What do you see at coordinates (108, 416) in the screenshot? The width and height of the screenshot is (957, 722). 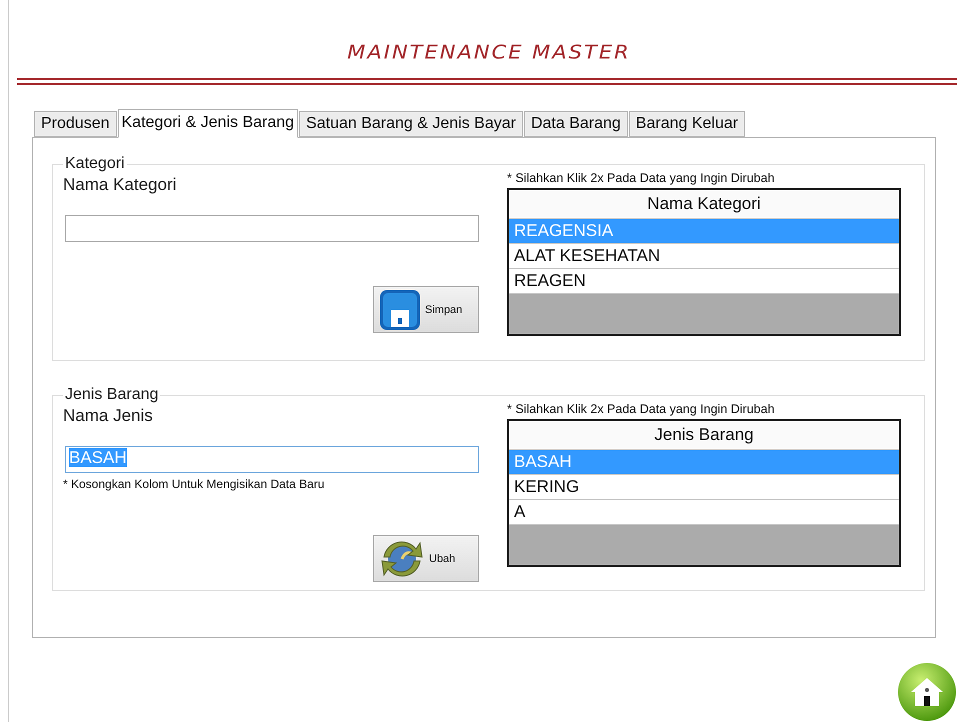 I see `field-label: Nama Jenis` at bounding box center [108, 416].